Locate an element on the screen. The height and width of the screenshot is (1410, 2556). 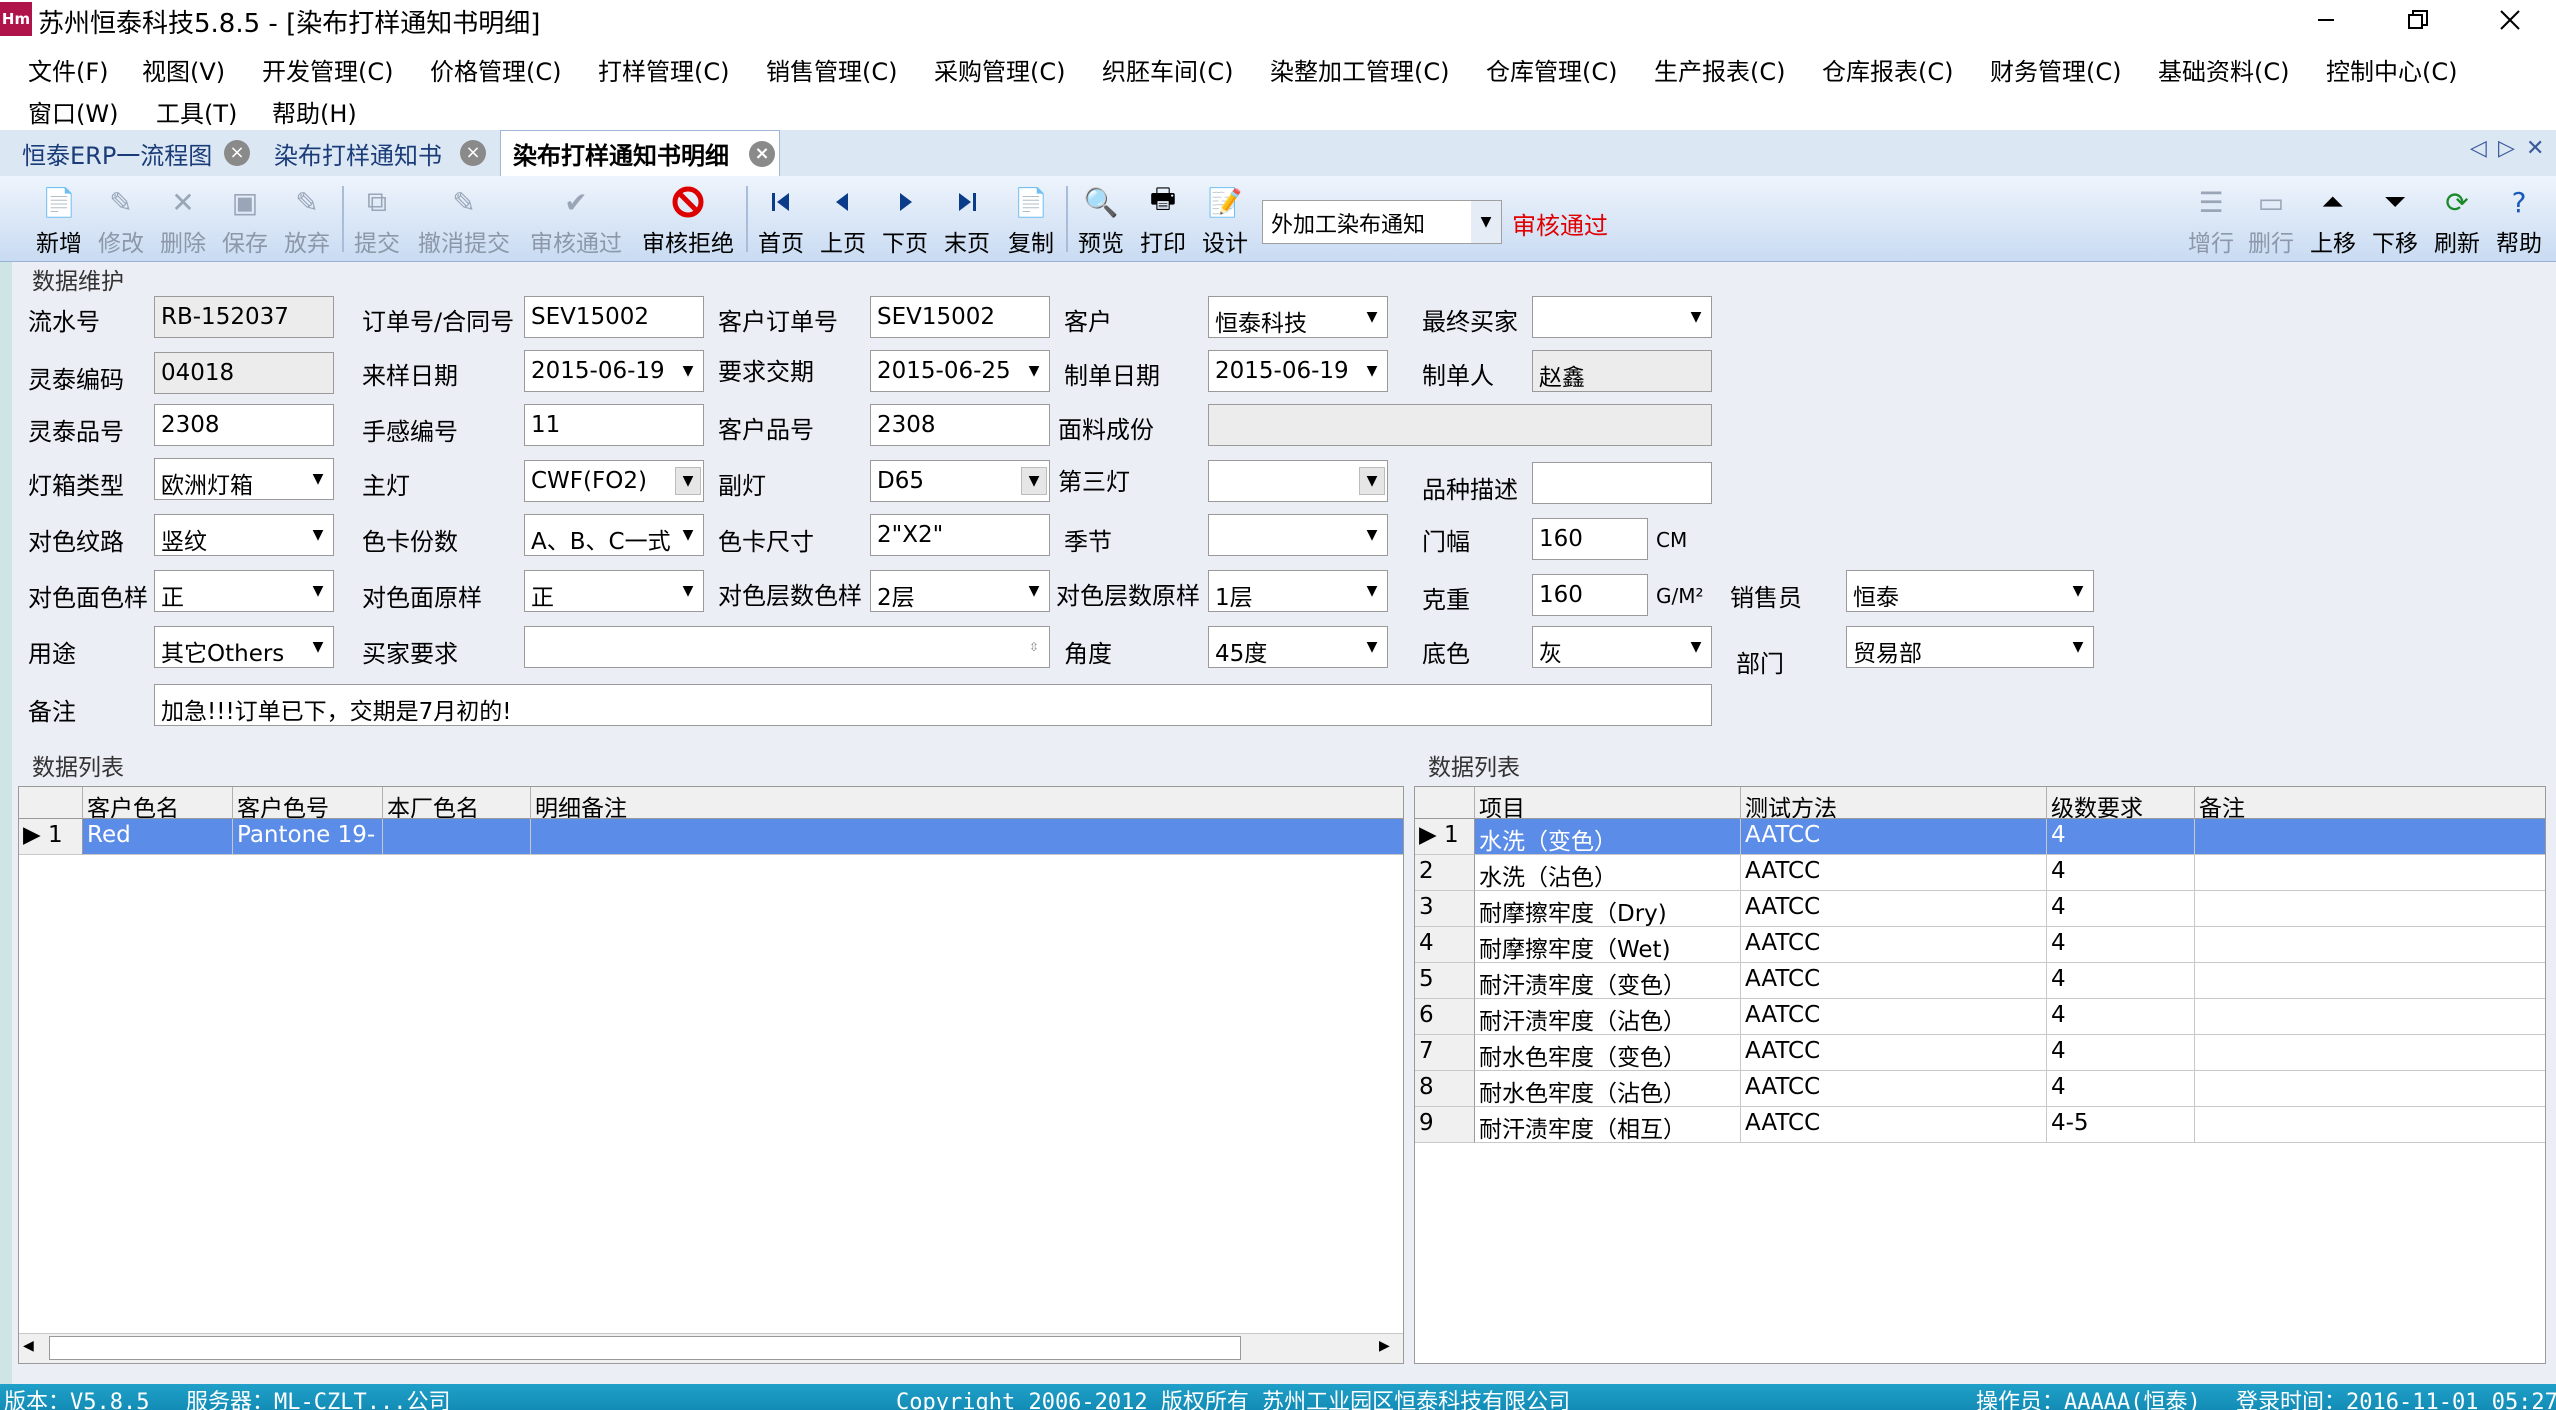
table-row: 4 耐摩擦牢度（Wet) AATCC 4 is located at coordinates (1980, 945).